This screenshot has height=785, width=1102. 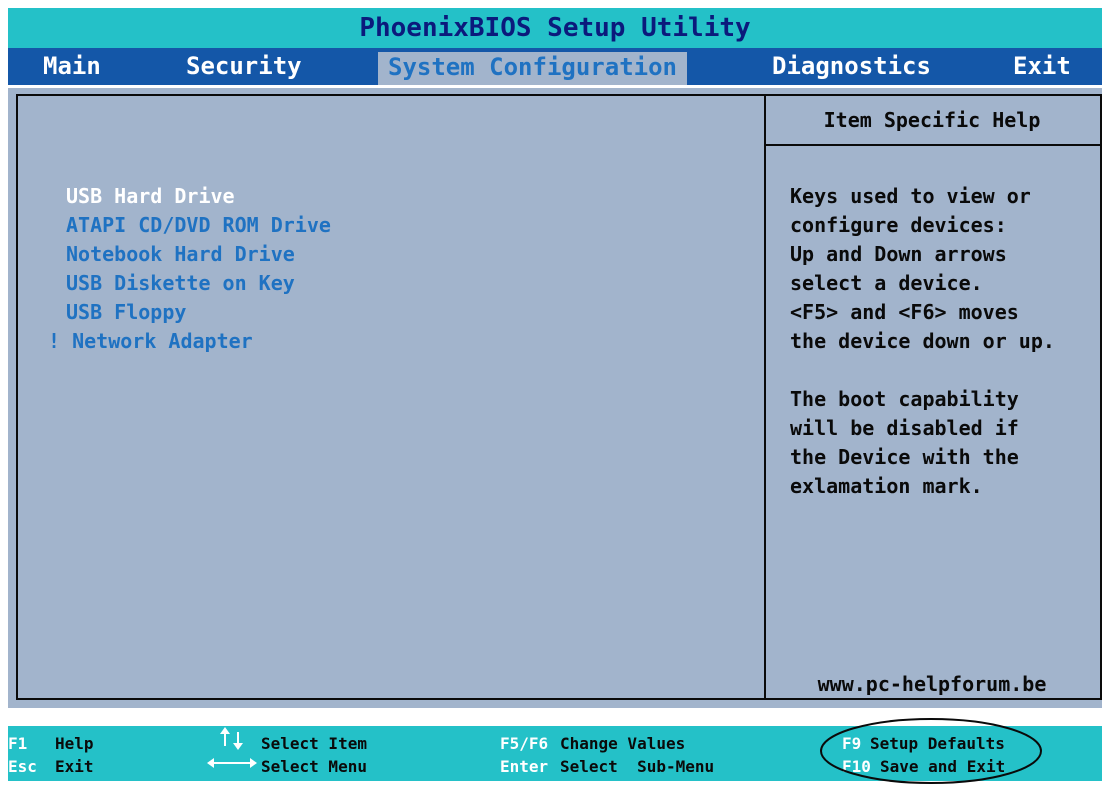 I want to click on tab-main: Main, so click(x=72, y=66).